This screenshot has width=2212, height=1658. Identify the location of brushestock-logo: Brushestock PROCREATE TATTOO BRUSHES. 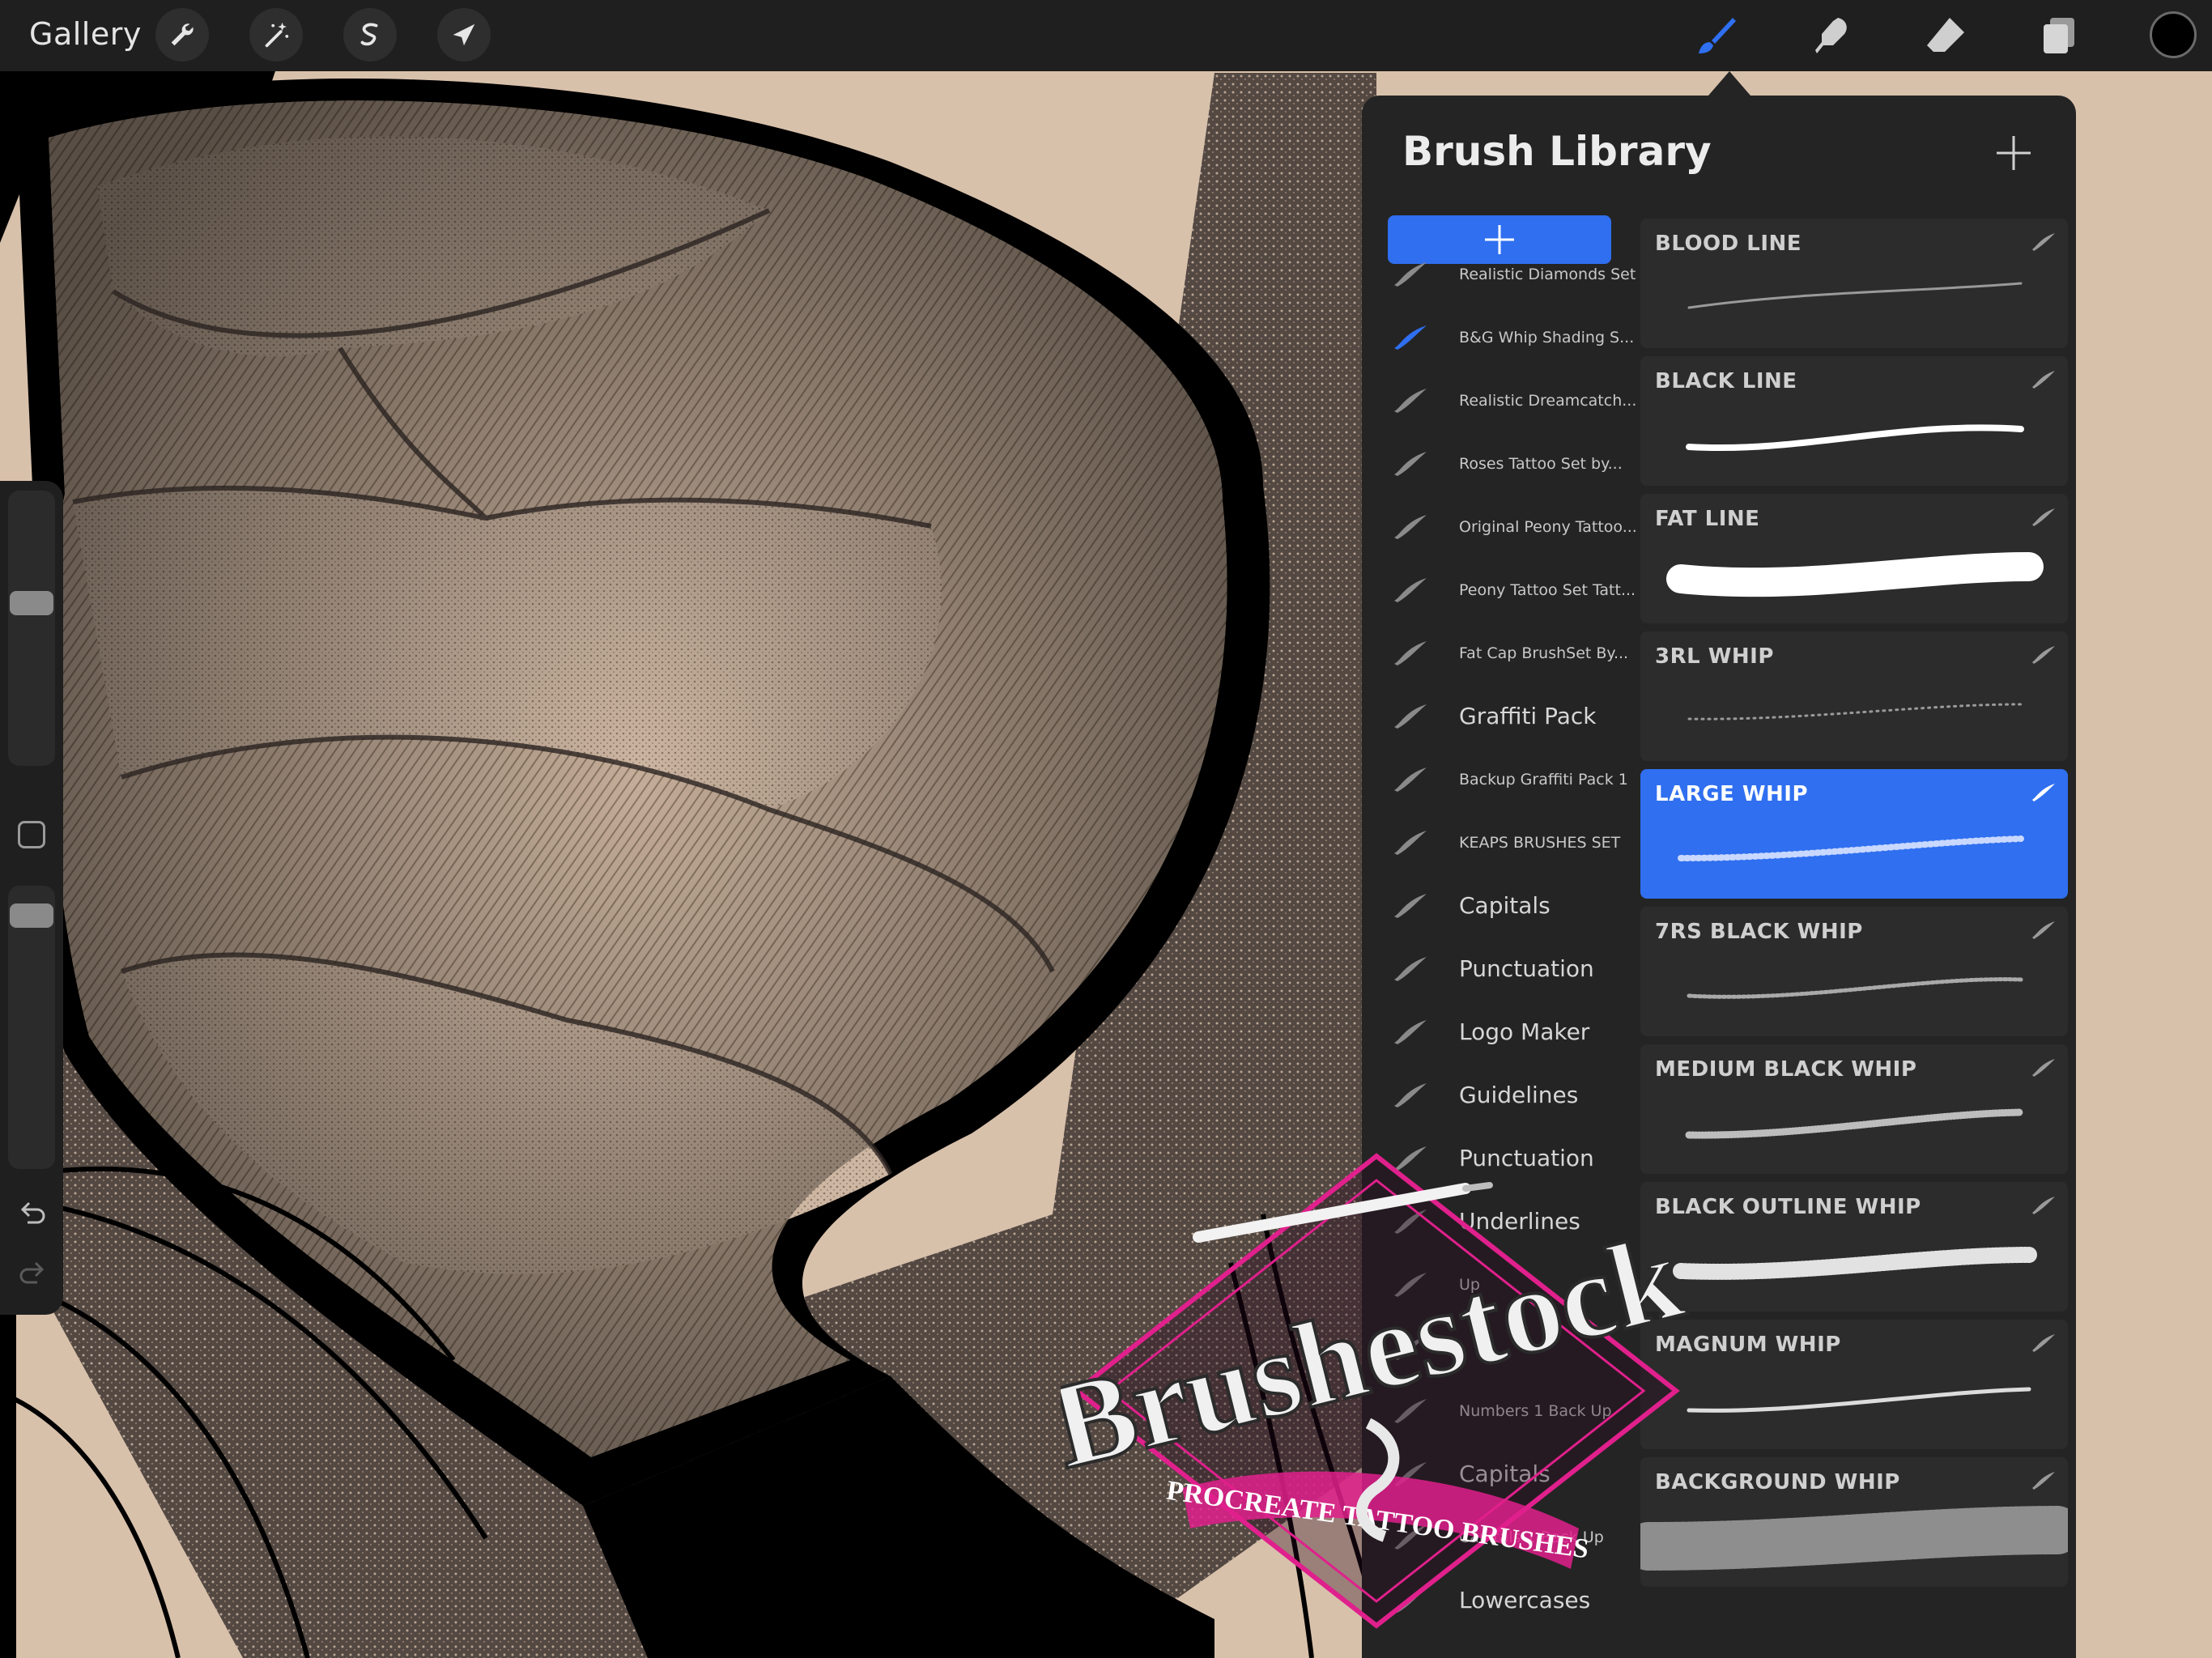
(1377, 1391).